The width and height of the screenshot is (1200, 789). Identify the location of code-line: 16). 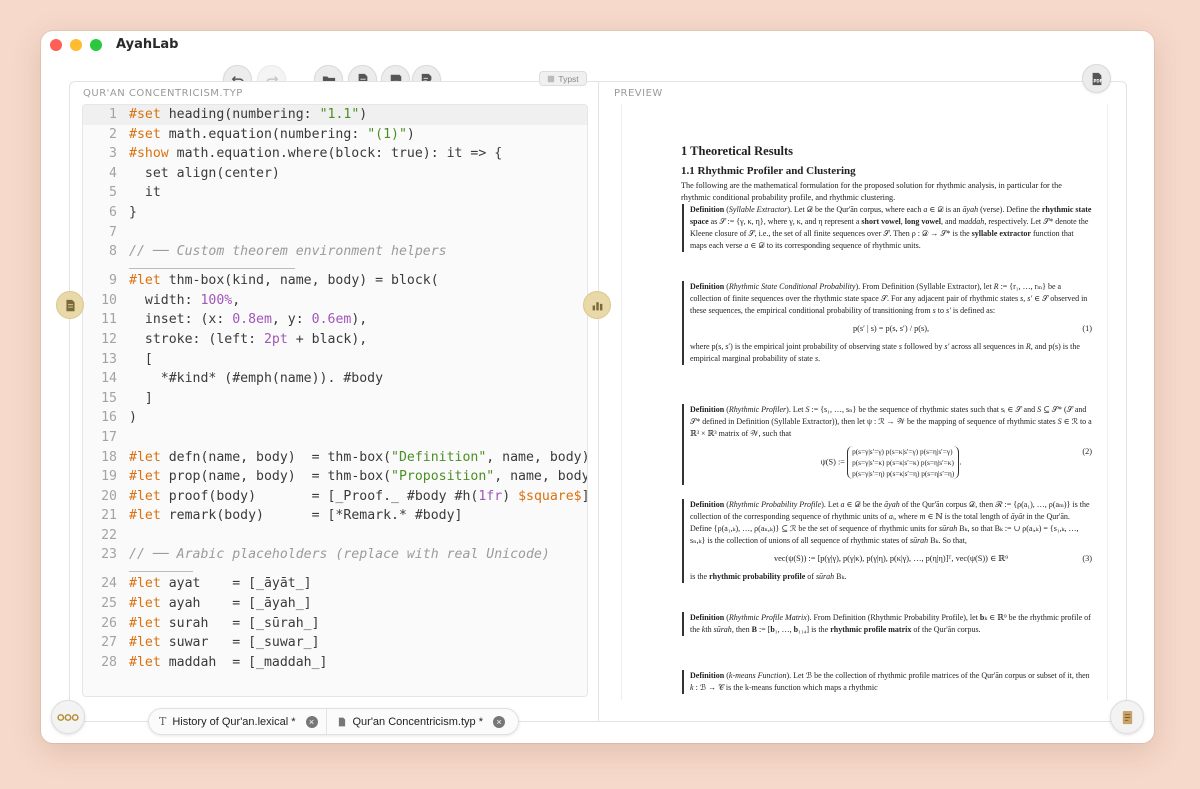
(335, 418).